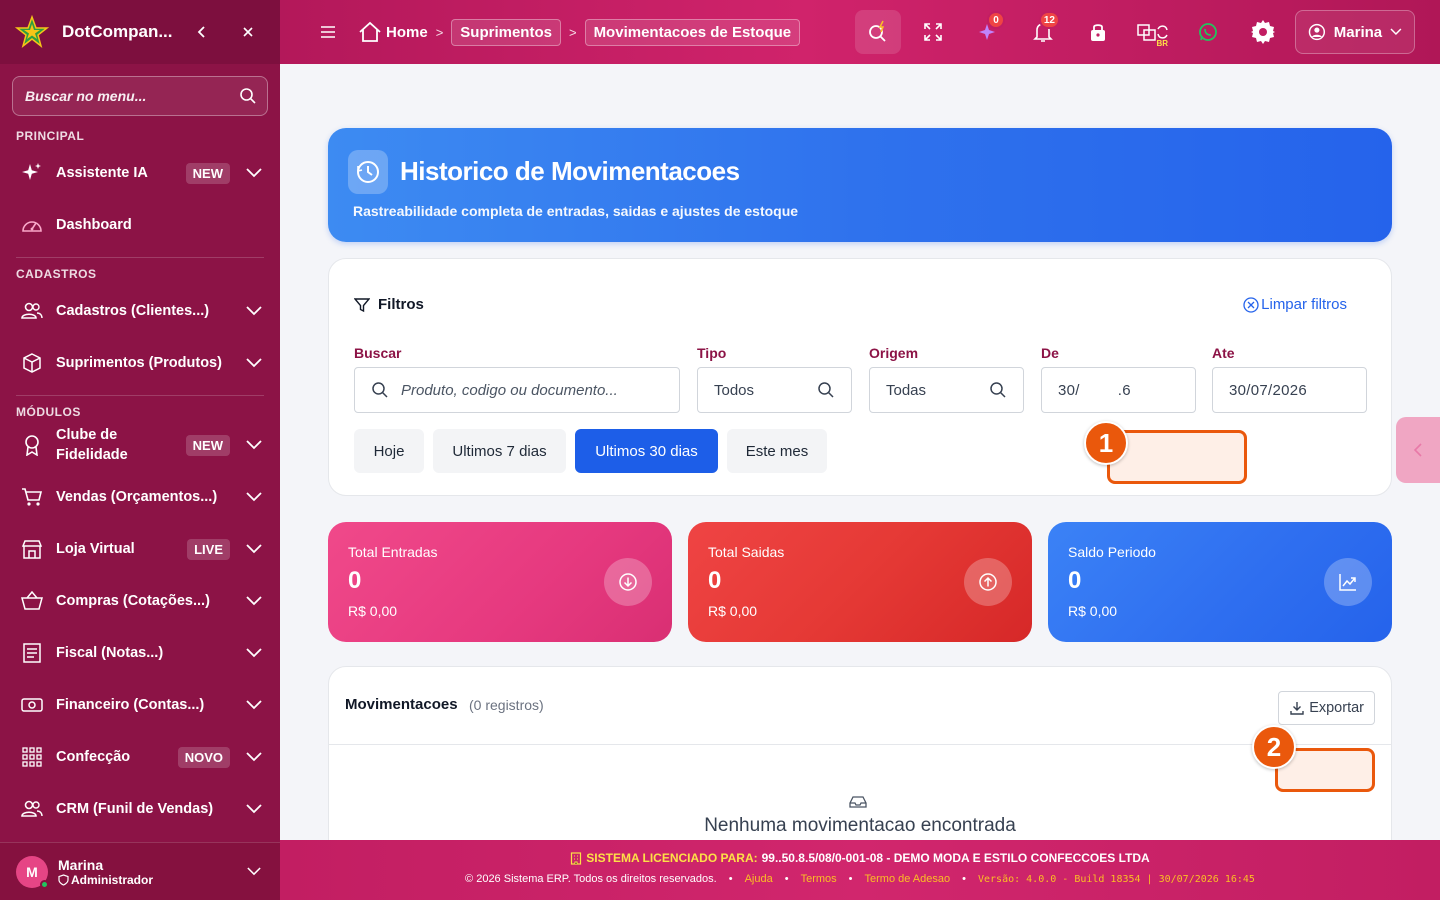  I want to click on sidebar-item-dashboard: Dashboard, so click(140, 225).